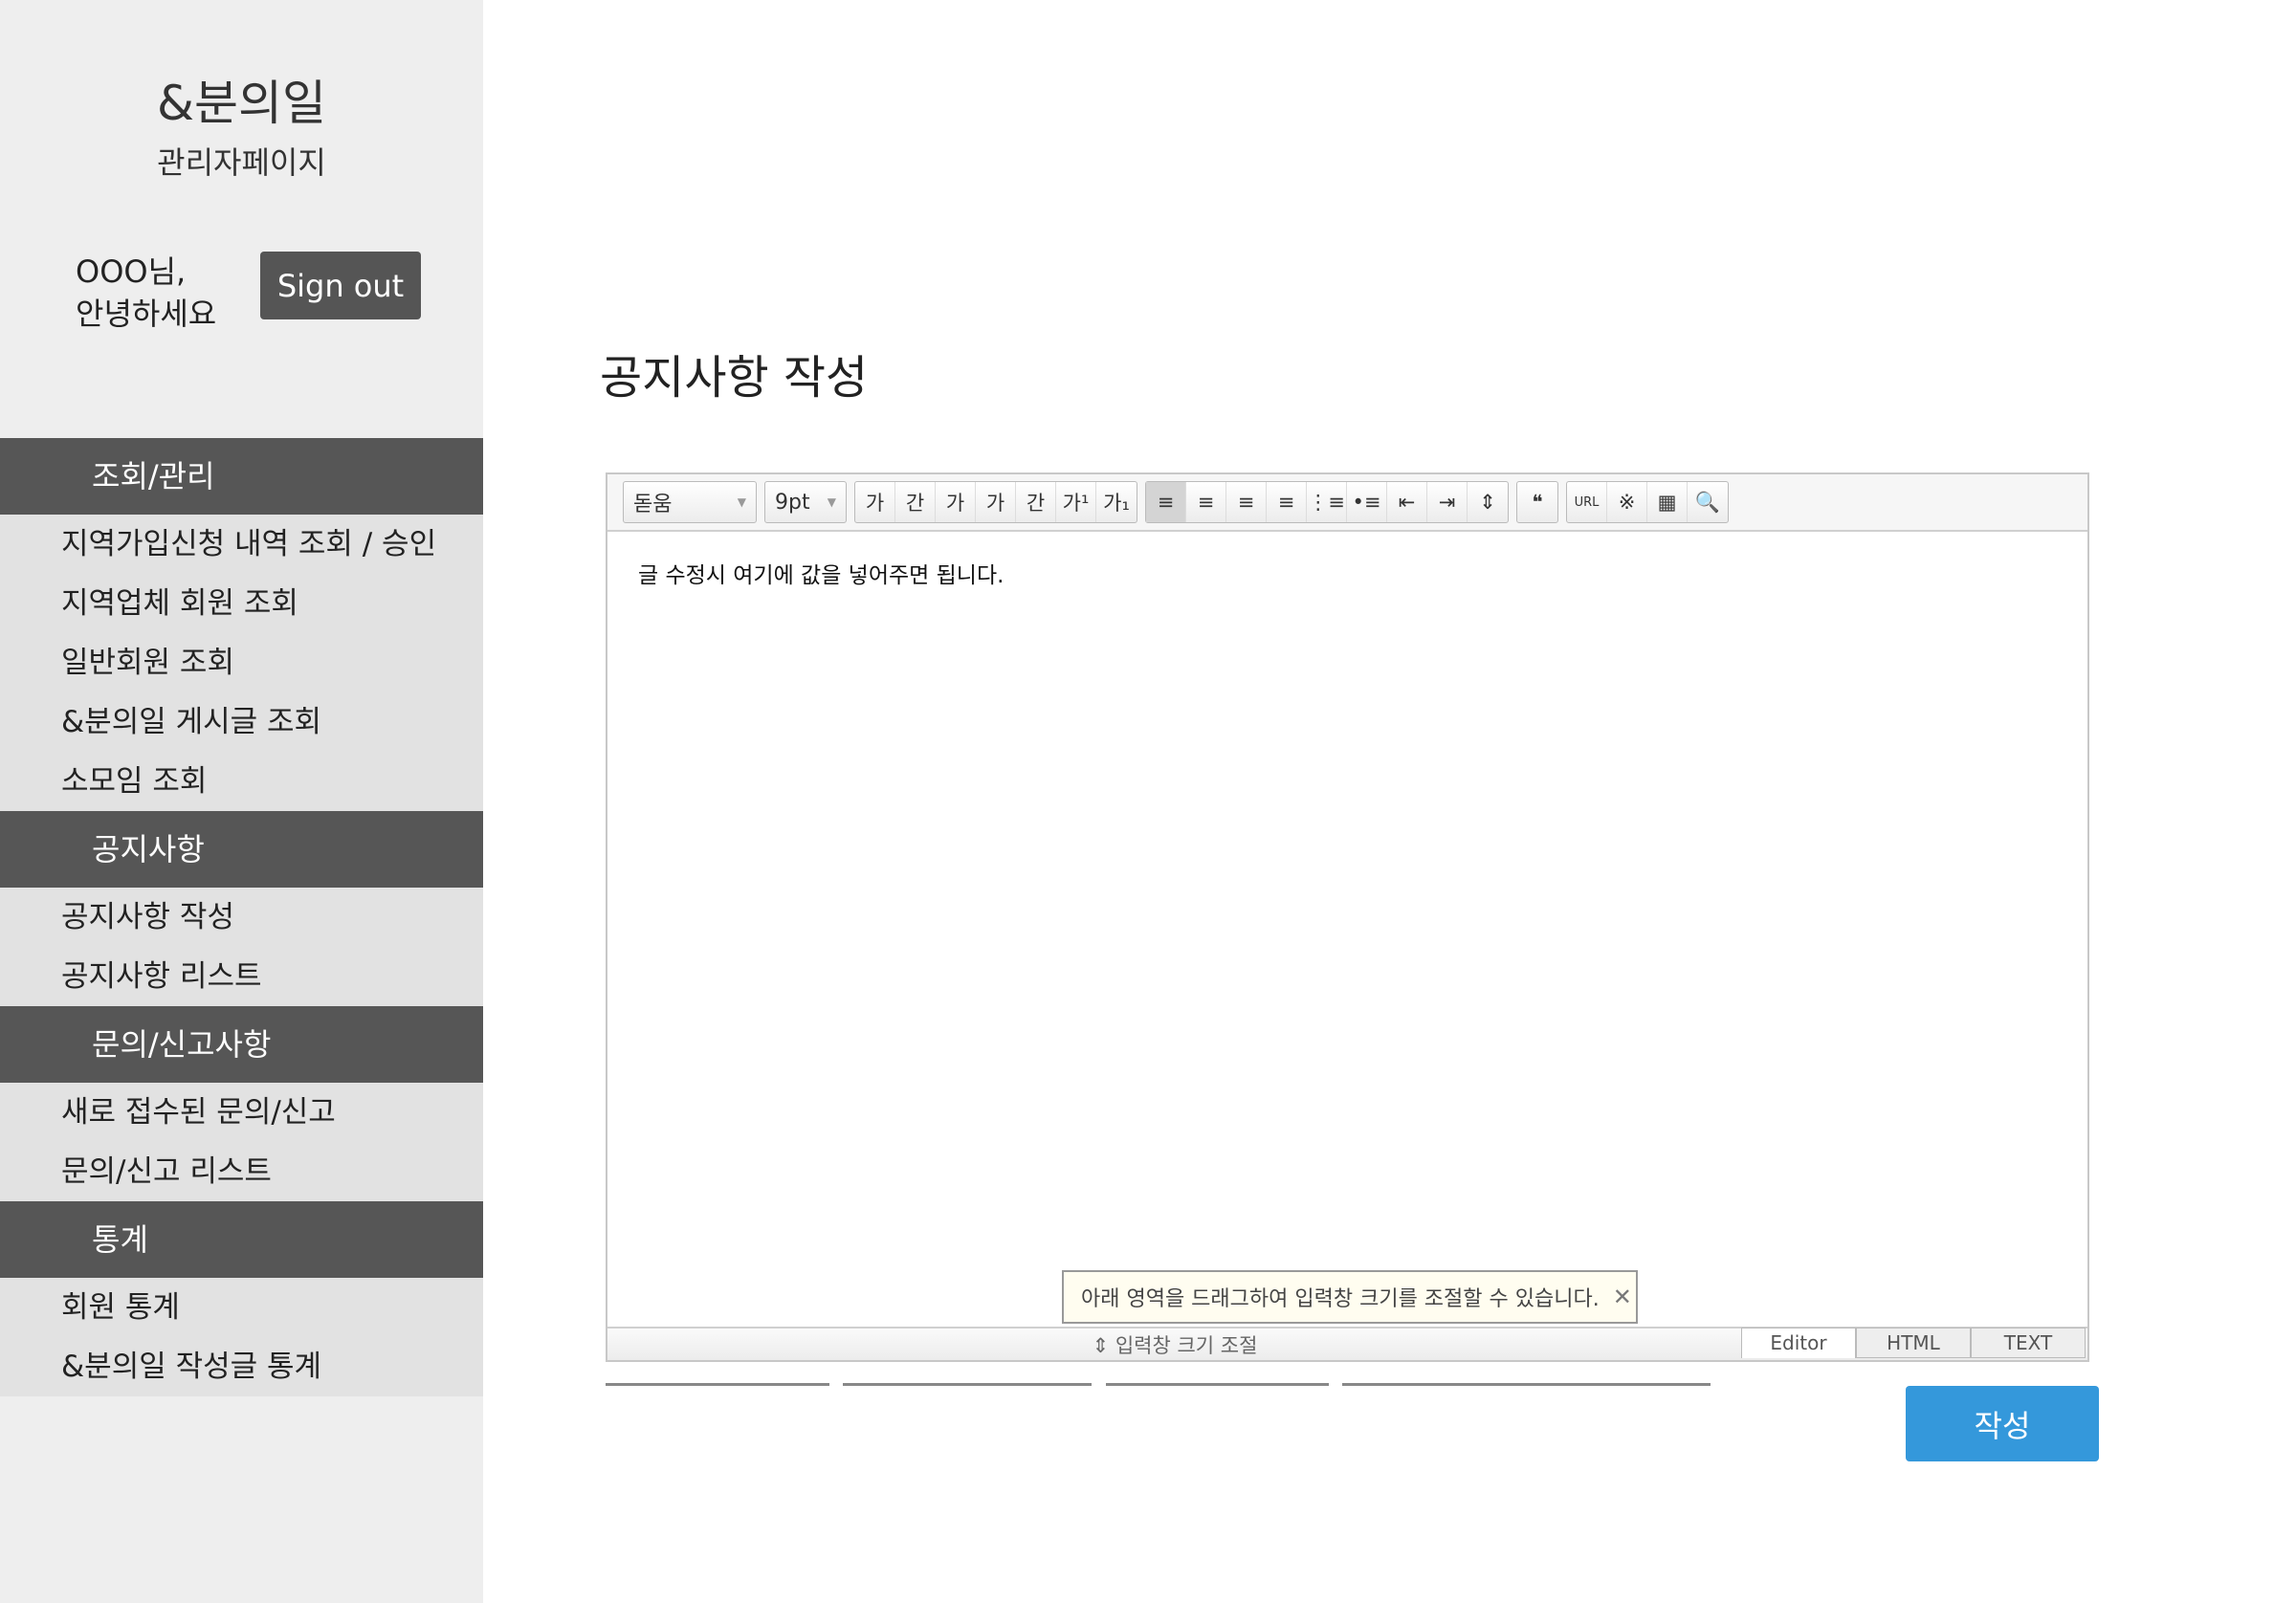 This screenshot has height=1603, width=2296. What do you see at coordinates (242, 1240) in the screenshot?
I see `menu-section-header: 통계` at bounding box center [242, 1240].